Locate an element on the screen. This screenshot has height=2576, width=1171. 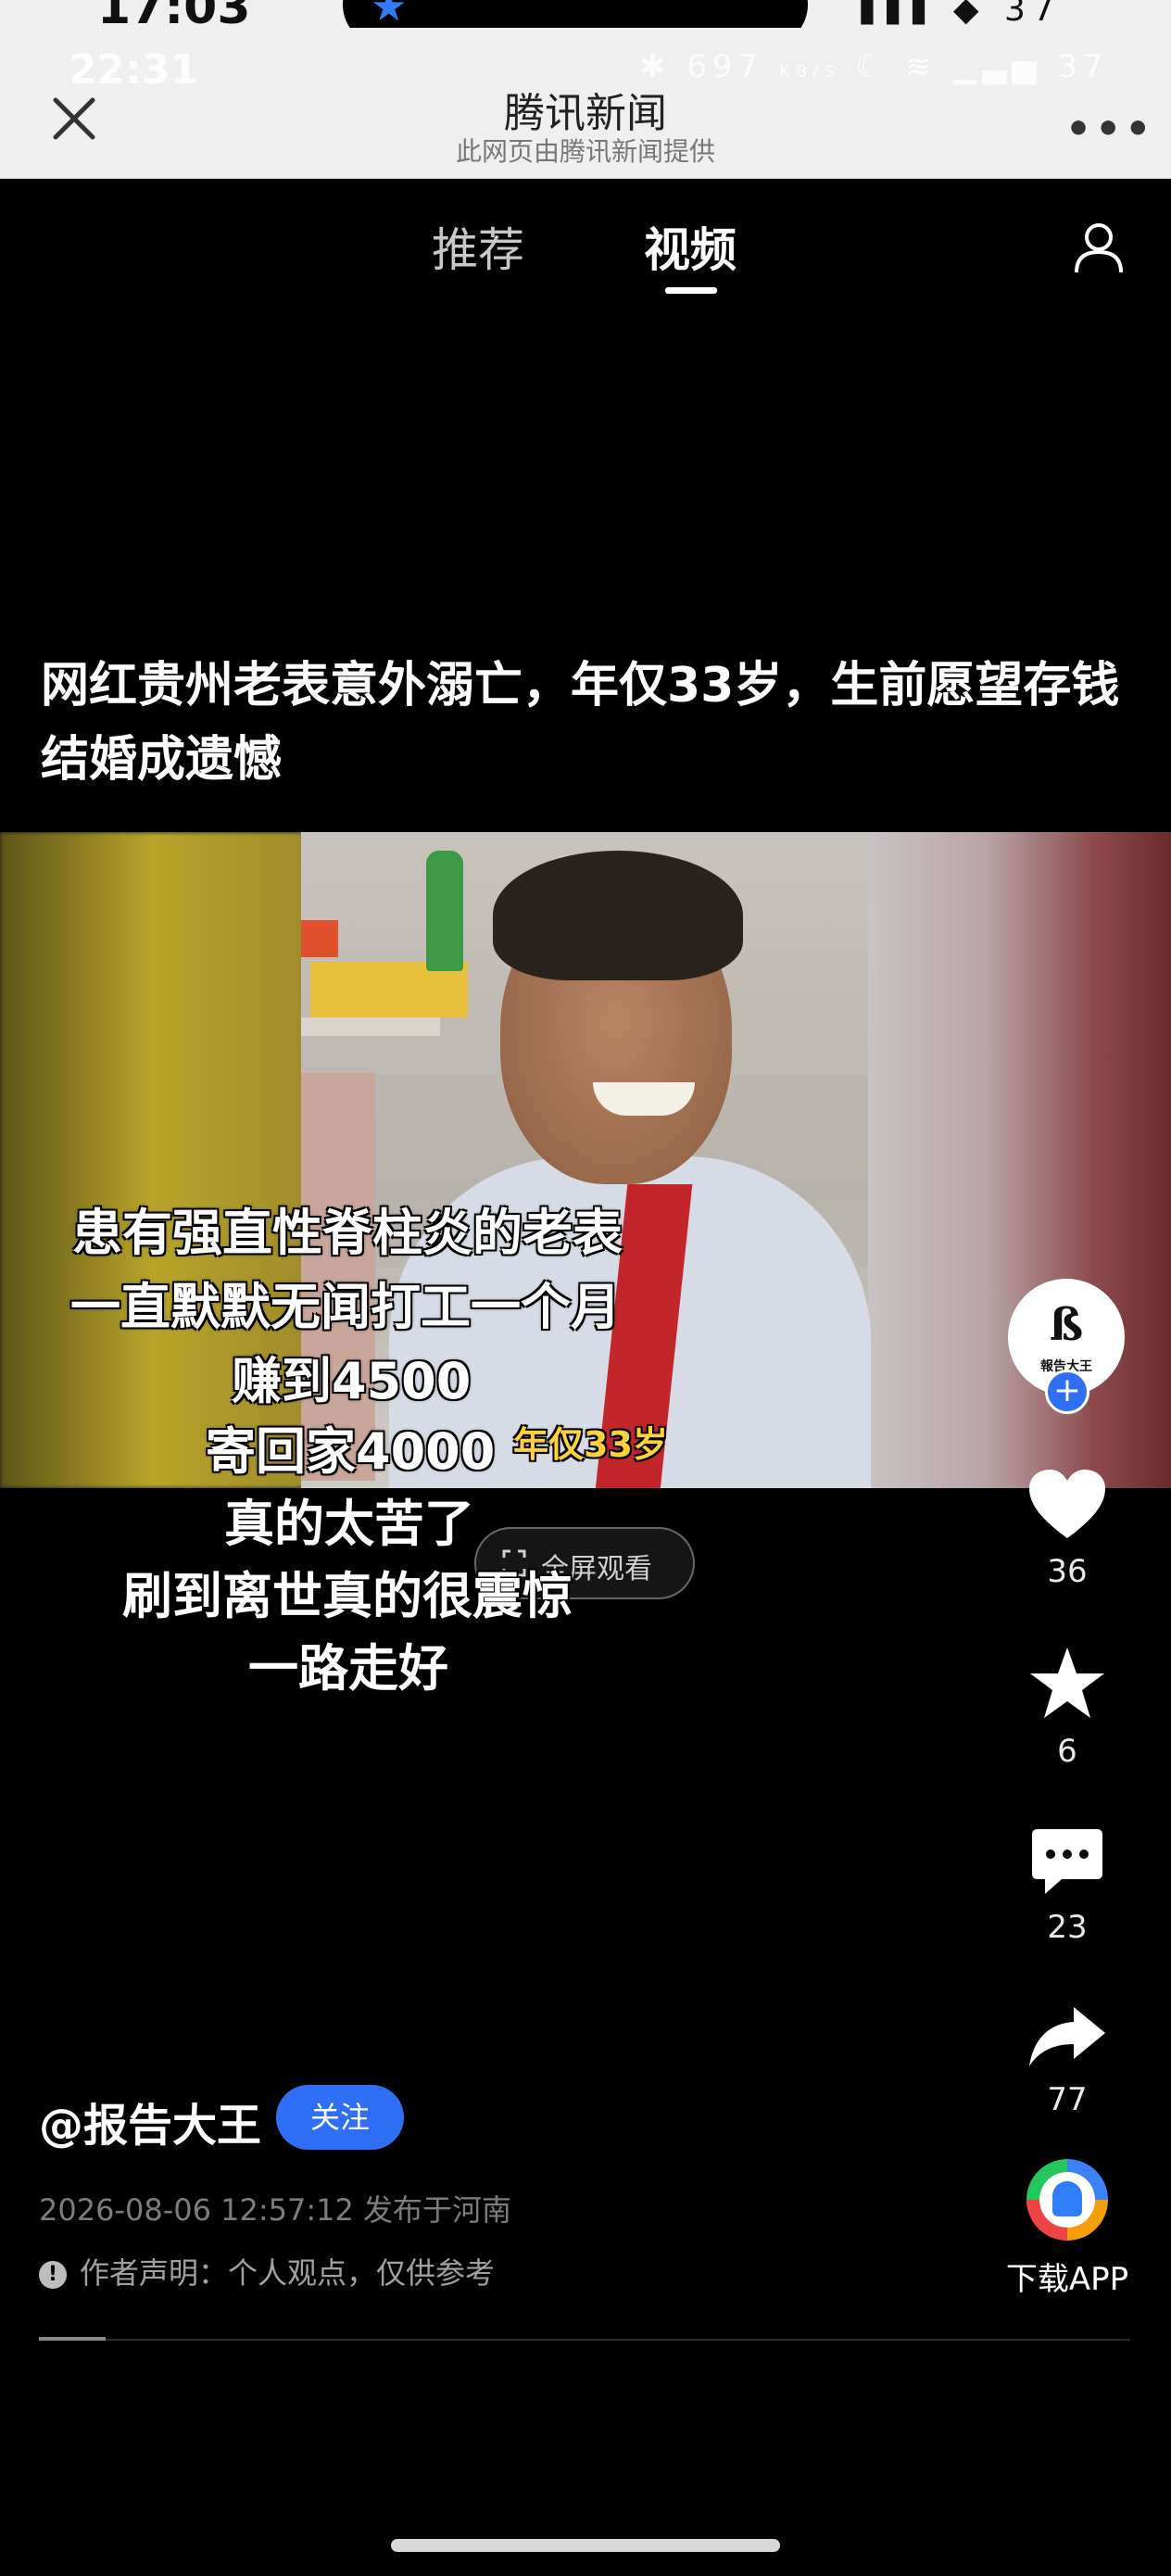
subtitle-line-6: 刷到离世真的很震惊 is located at coordinates (348, 1596).